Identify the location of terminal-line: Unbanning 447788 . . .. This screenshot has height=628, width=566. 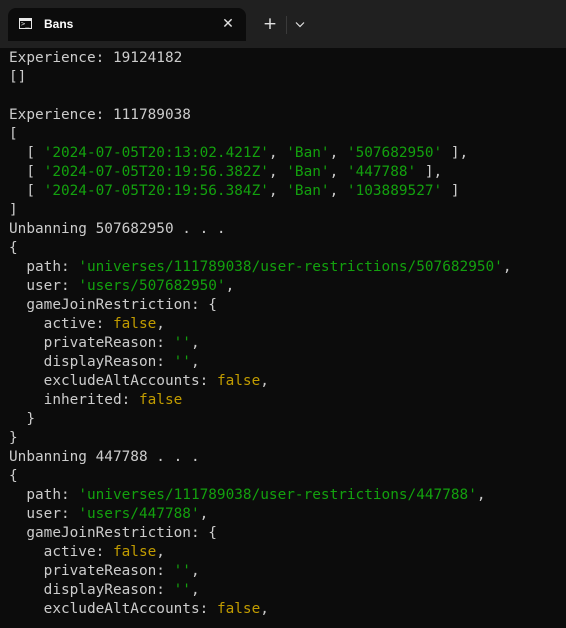
(287, 457).